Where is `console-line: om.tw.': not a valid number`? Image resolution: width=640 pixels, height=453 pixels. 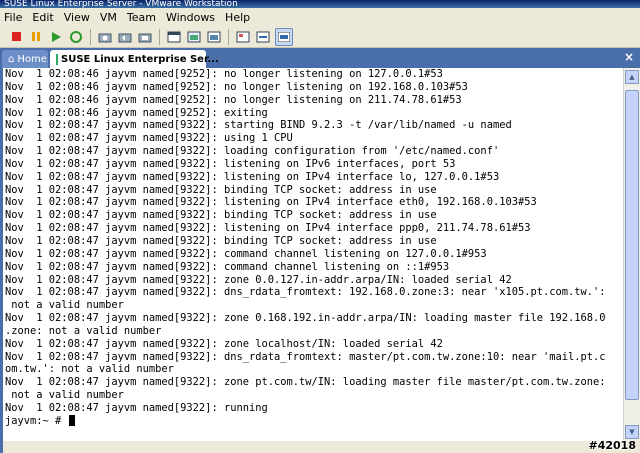
console-line: om.tw.': not a valid number is located at coordinates (89, 369).